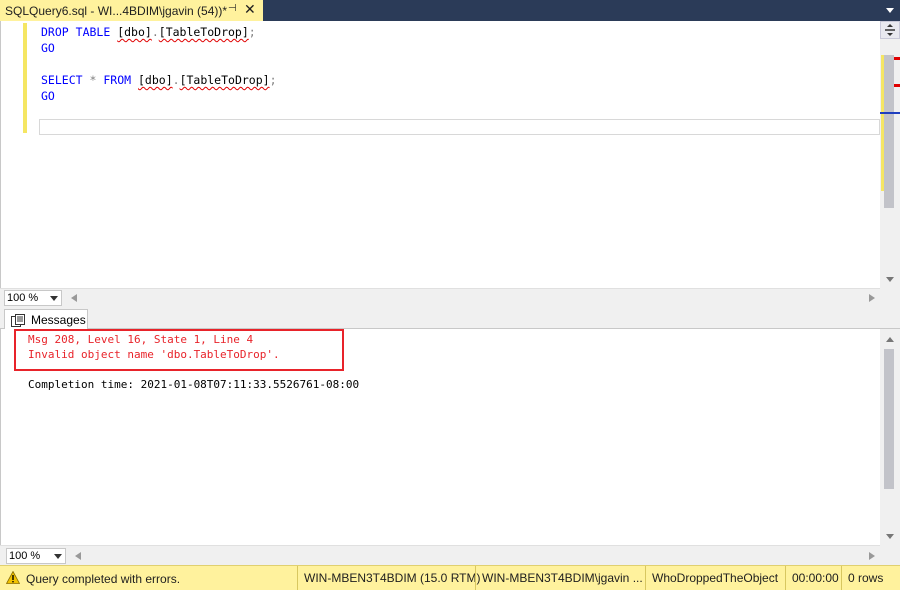  I want to click on tab-list-dropdown-icon, so click(890, 10).